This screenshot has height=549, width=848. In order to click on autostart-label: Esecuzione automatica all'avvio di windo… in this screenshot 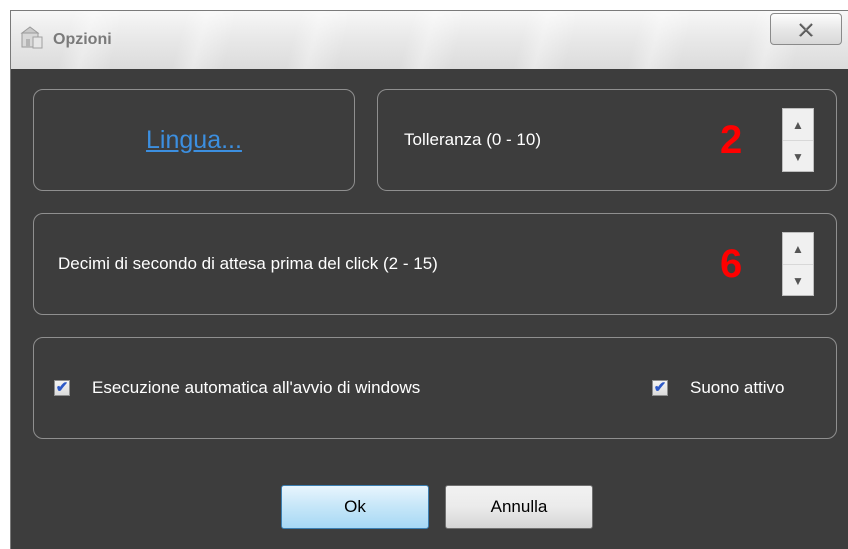, I will do `click(256, 388)`.